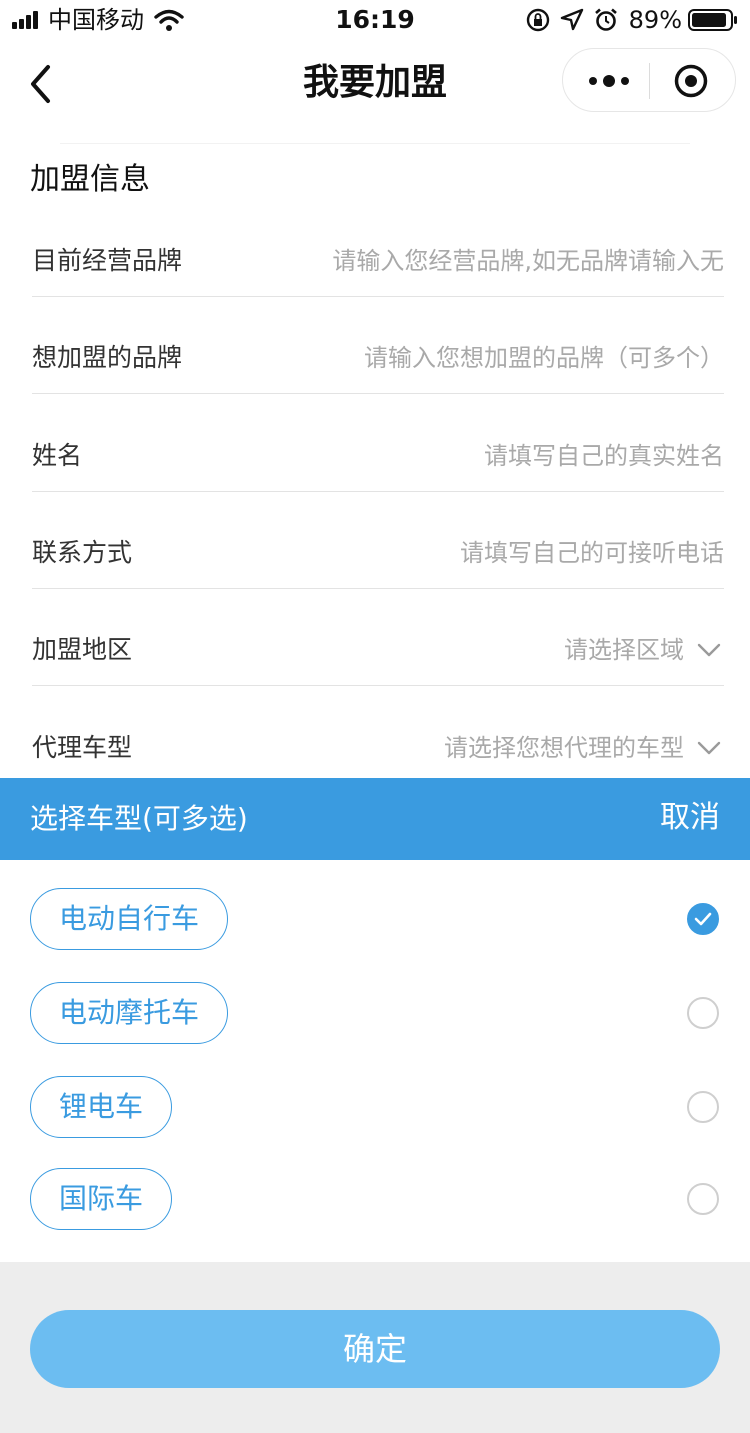 The image size is (750, 1433). Describe the element at coordinates (609, 81) in the screenshot. I see `more-dots-icon` at that location.